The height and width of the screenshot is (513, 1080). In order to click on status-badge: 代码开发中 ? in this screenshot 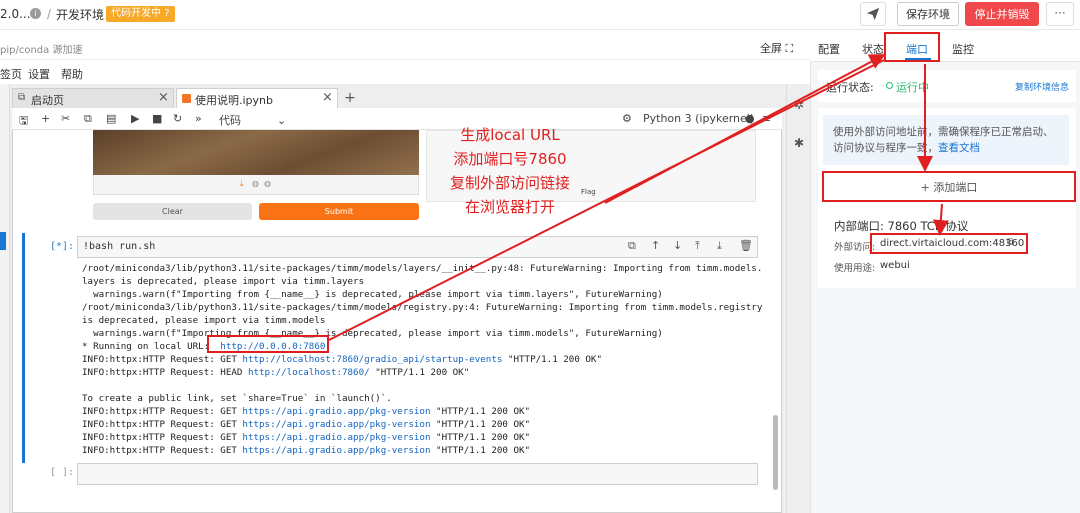, I will do `click(140, 14)`.